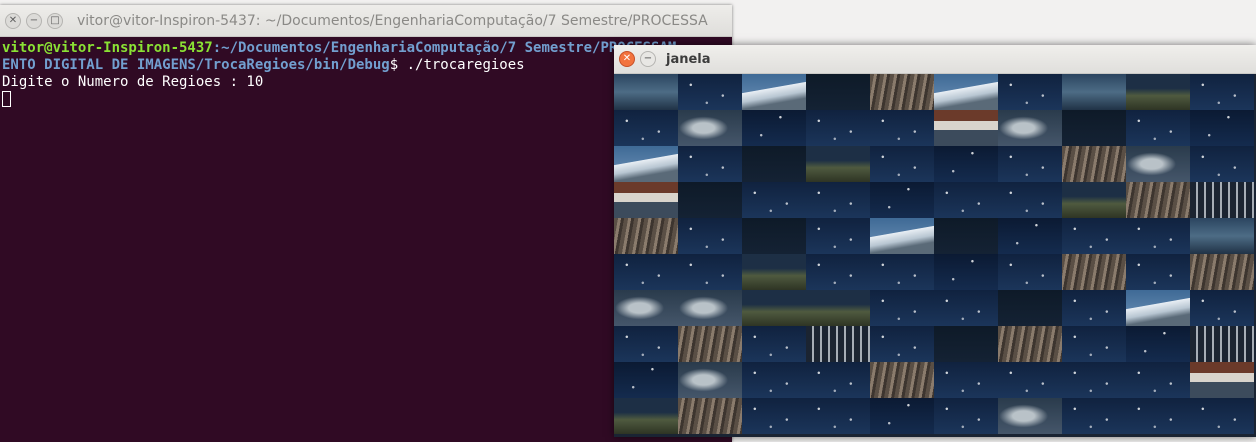  Describe the element at coordinates (398, 65) in the screenshot. I see `prompt-symbol: $` at that location.